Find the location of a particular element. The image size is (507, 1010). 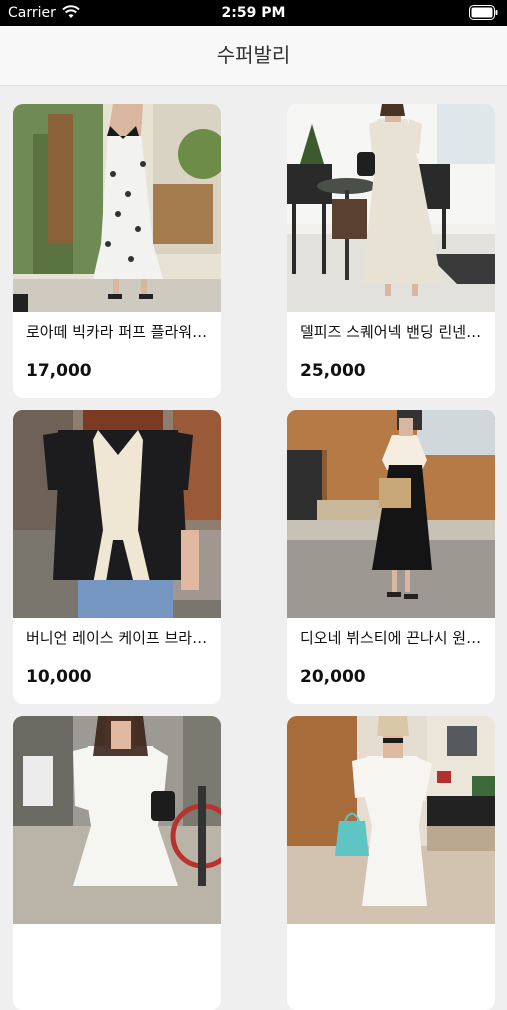

product-card: 로아떼 빅카라 퍼프 플라워 원피스 17,000 is located at coordinates (117, 251).